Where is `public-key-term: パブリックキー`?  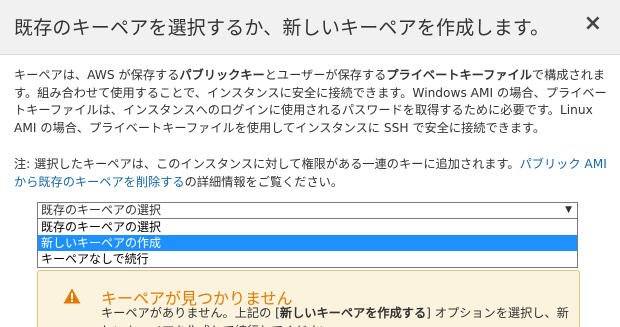 public-key-term: パブリックキー is located at coordinates (222, 75).